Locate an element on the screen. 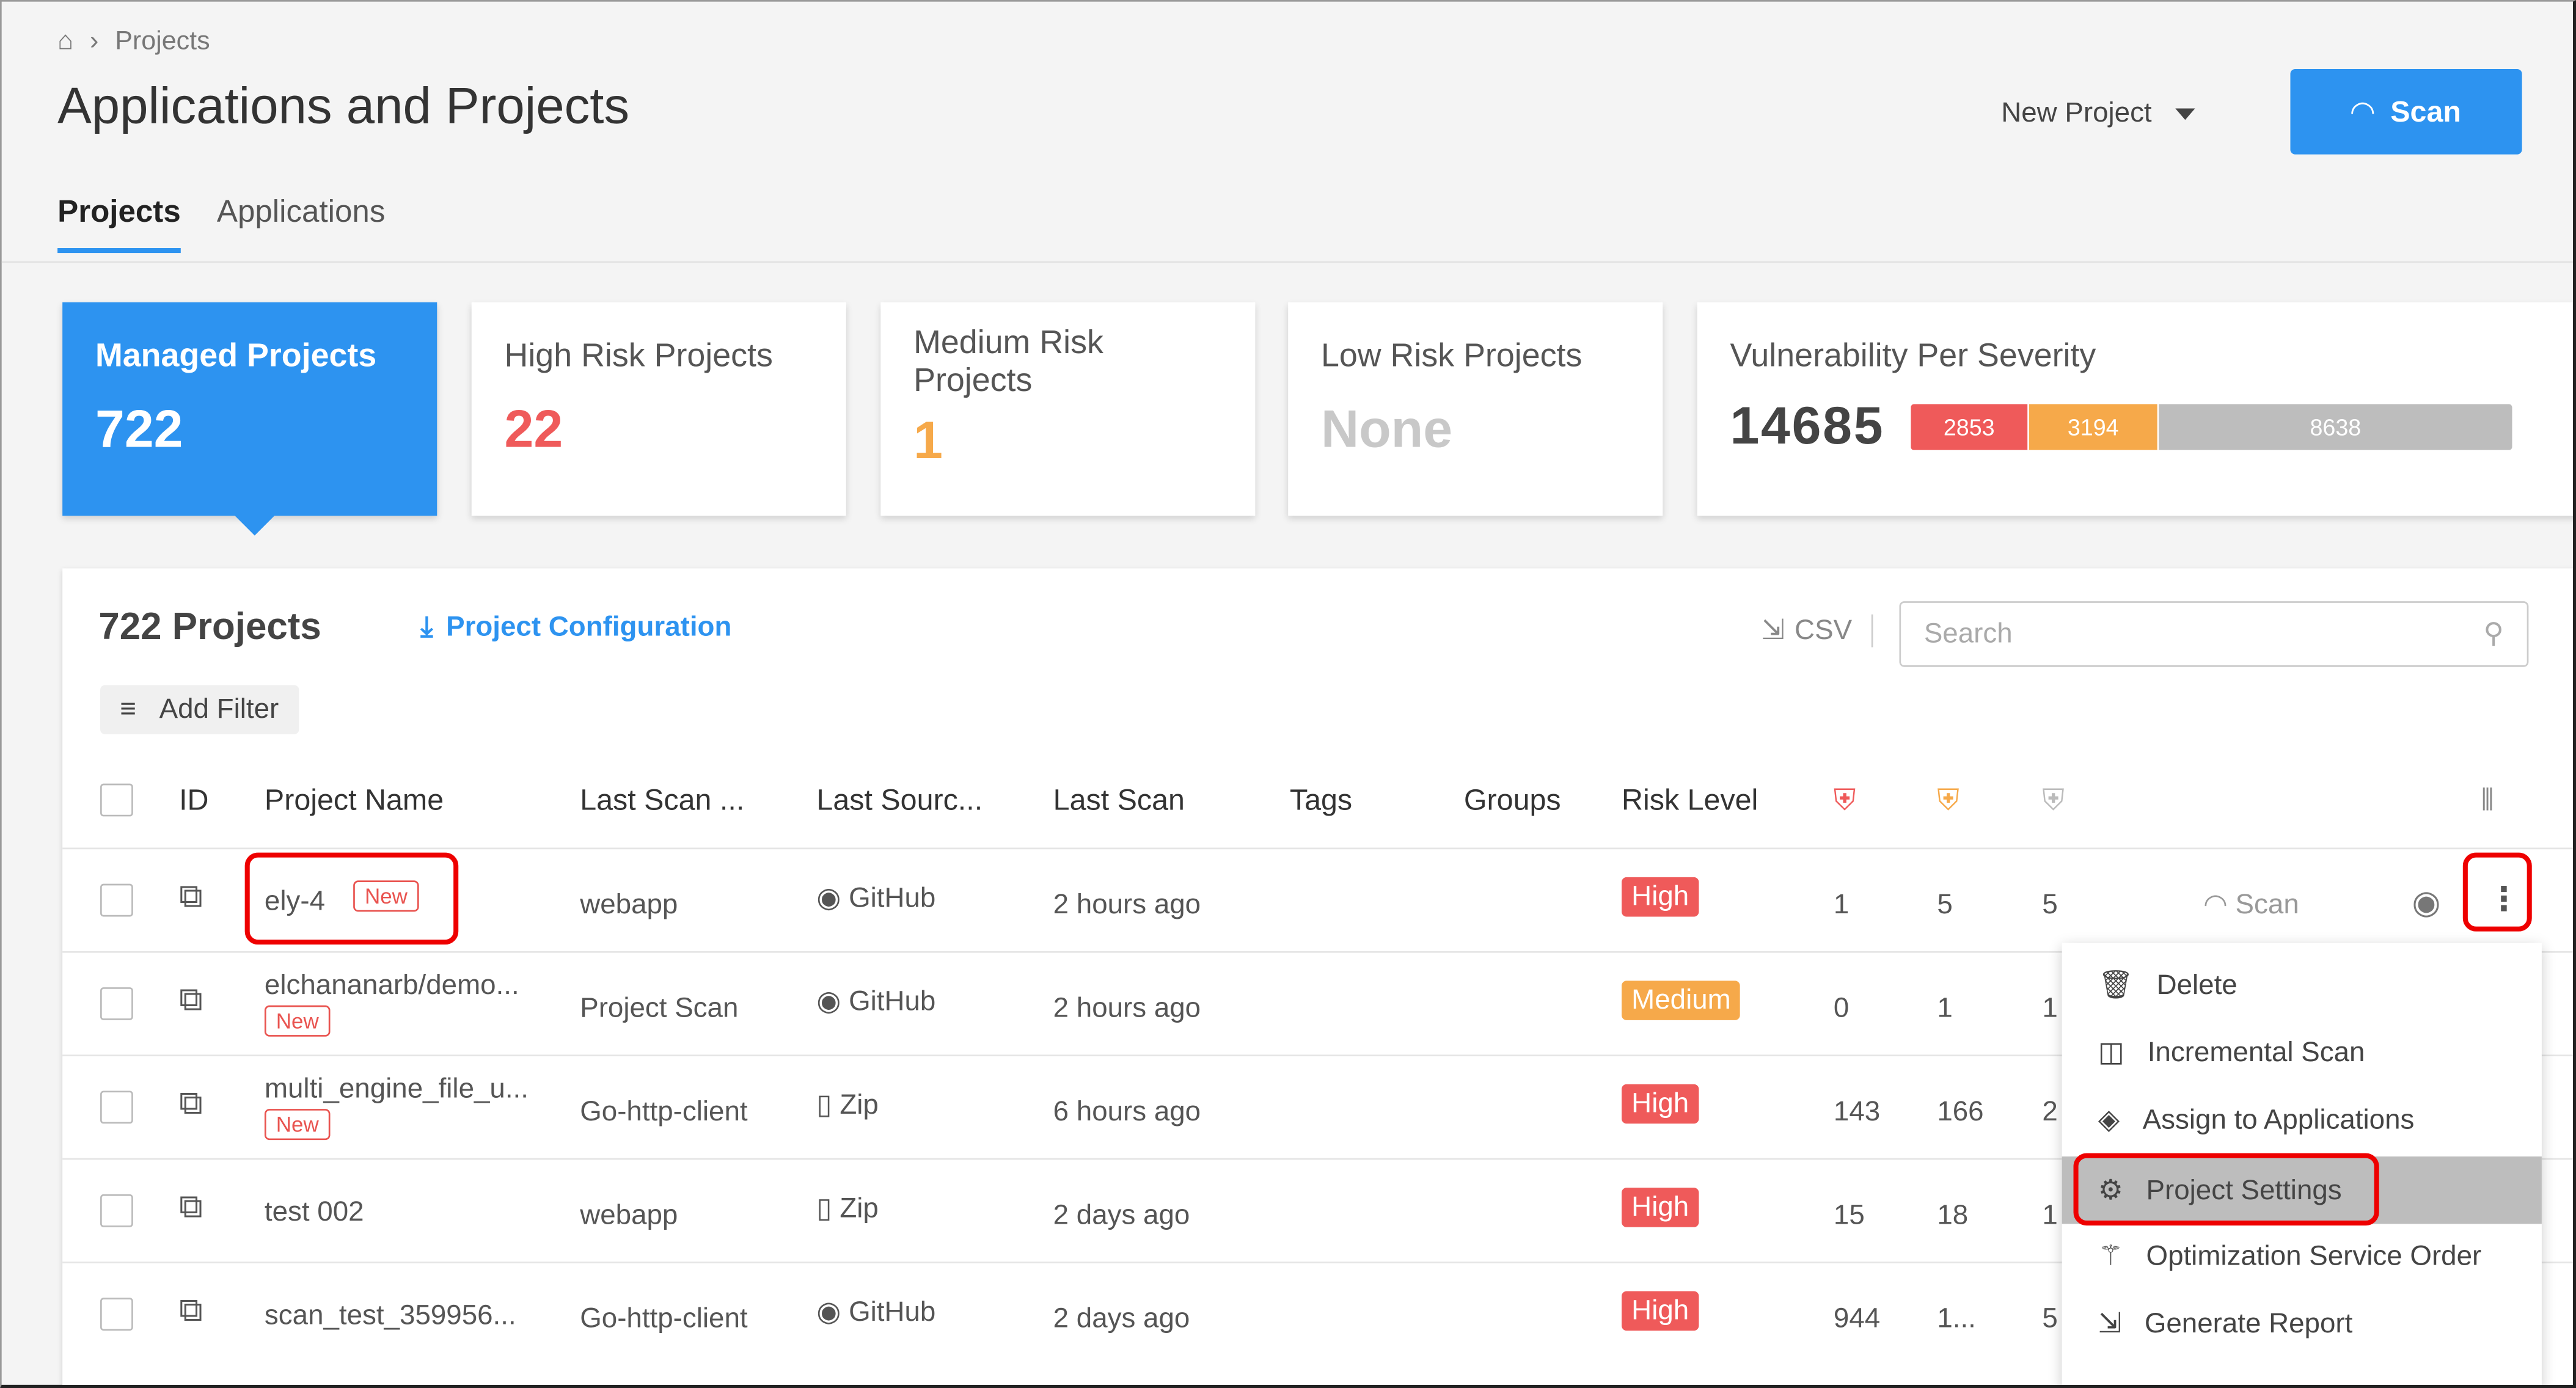 This screenshot has width=2576, height=1388. col-risk-level: Risk Level is located at coordinates (1690, 801).